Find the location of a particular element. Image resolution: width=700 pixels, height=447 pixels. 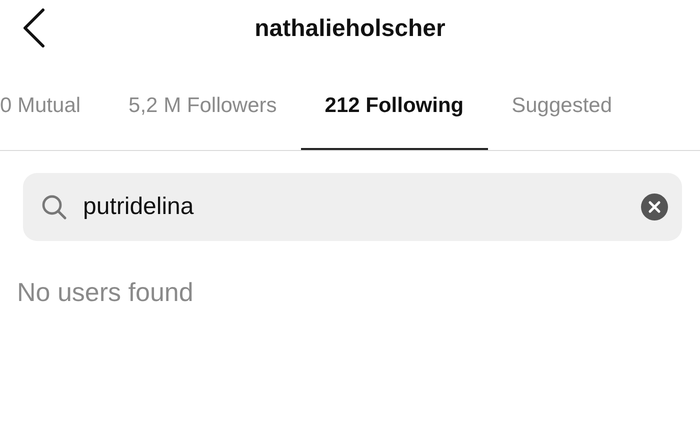

page-title: nathalieholscher is located at coordinates (350, 29).